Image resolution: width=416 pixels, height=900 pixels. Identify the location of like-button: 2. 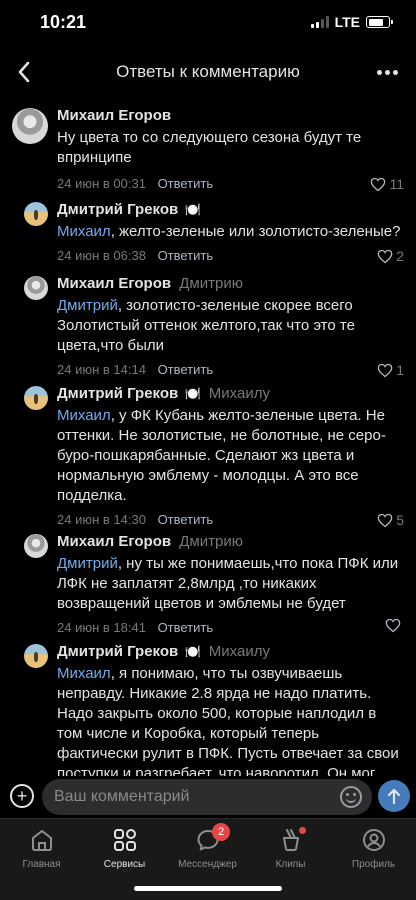
(390, 256).